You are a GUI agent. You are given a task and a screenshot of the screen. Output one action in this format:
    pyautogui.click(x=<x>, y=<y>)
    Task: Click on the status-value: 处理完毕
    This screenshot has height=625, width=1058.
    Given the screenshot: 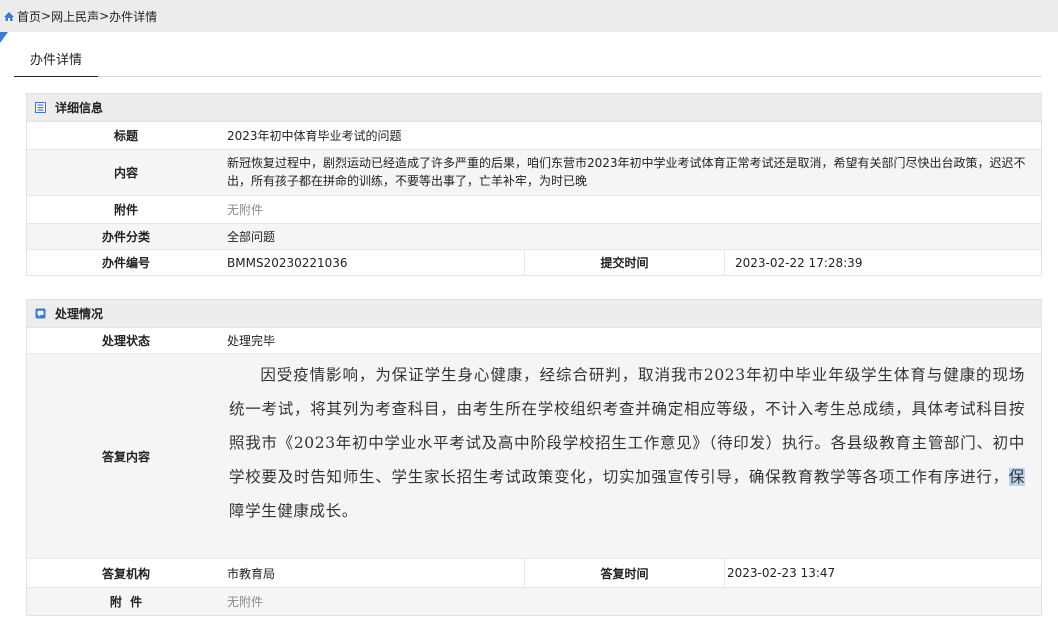 What is the action you would take?
    pyautogui.click(x=251, y=341)
    